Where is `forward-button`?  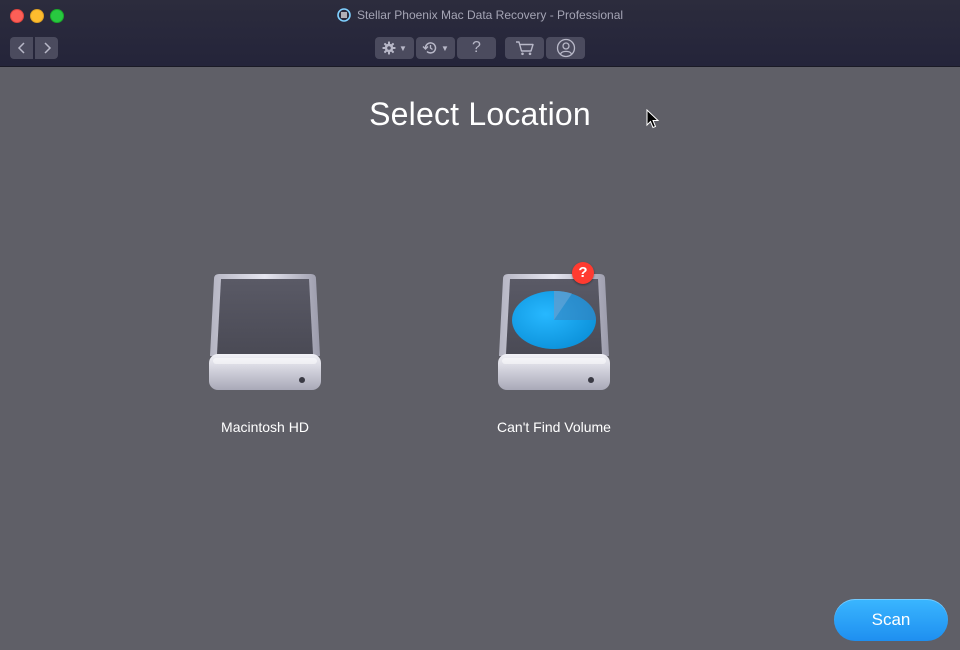 forward-button is located at coordinates (46, 48).